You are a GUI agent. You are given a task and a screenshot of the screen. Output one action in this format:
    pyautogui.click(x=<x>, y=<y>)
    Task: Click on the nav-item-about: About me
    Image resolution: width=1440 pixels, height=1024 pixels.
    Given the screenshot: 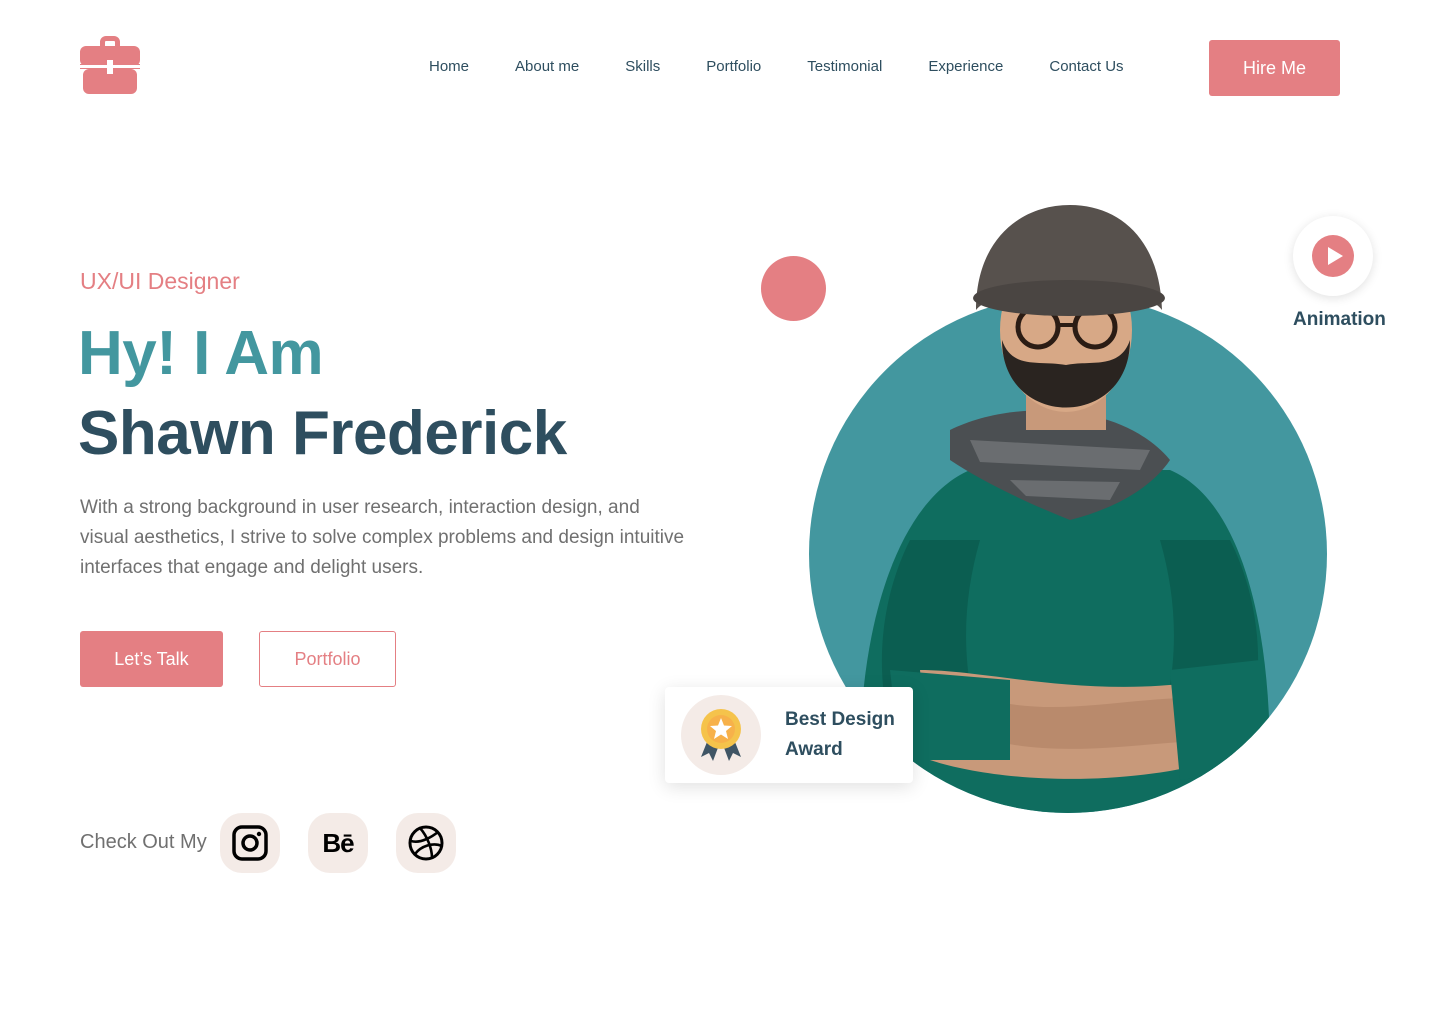 What is the action you would take?
    pyautogui.click(x=547, y=66)
    